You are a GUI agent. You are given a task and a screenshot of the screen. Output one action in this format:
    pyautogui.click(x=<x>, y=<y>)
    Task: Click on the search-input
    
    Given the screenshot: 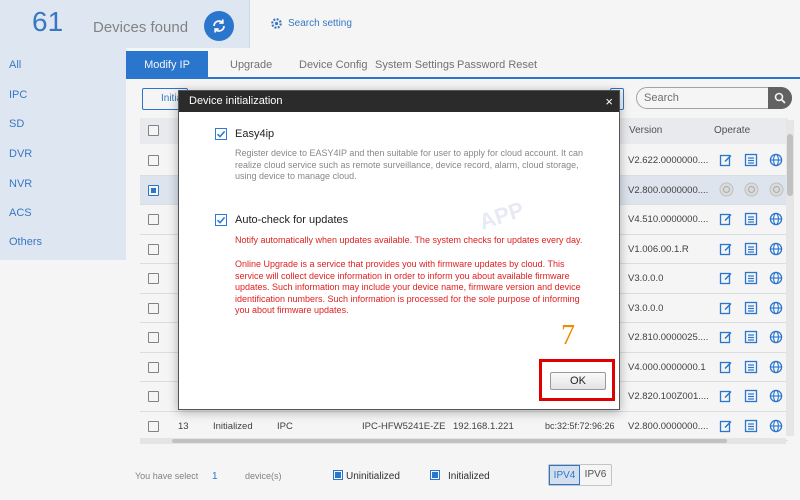 What is the action you would take?
    pyautogui.click(x=701, y=98)
    